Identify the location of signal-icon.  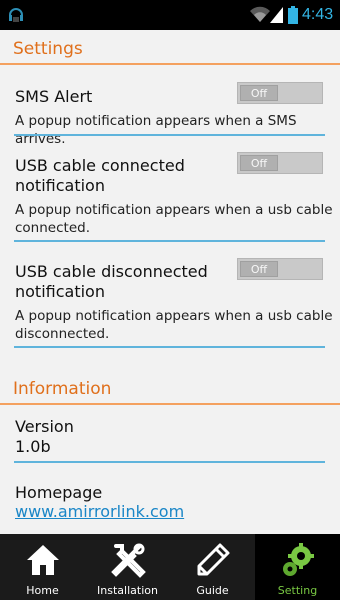
(276, 15).